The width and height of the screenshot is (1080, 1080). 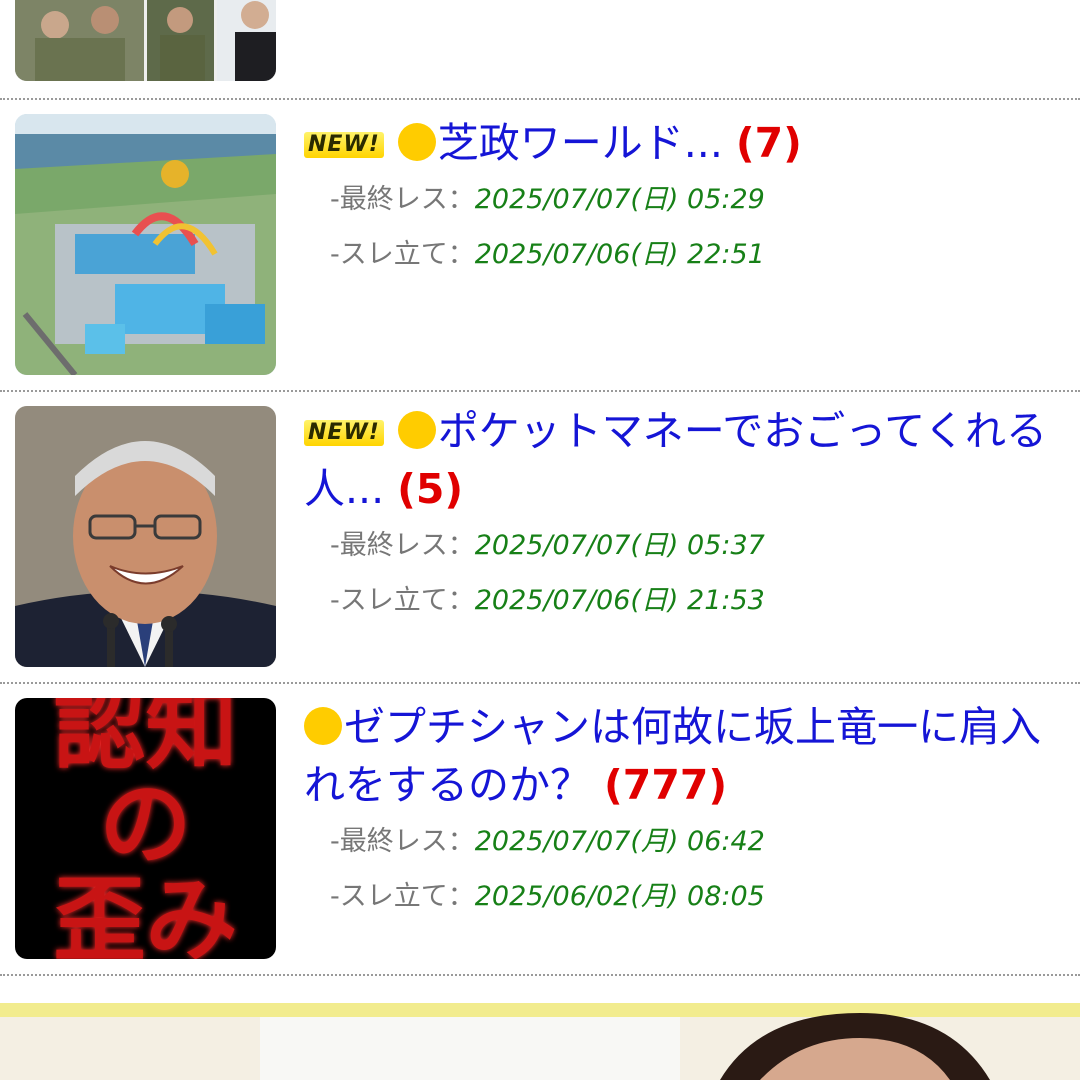 I want to click on thread-title-line: NEW! 芝政ワールド... (7), so click(x=680, y=143).